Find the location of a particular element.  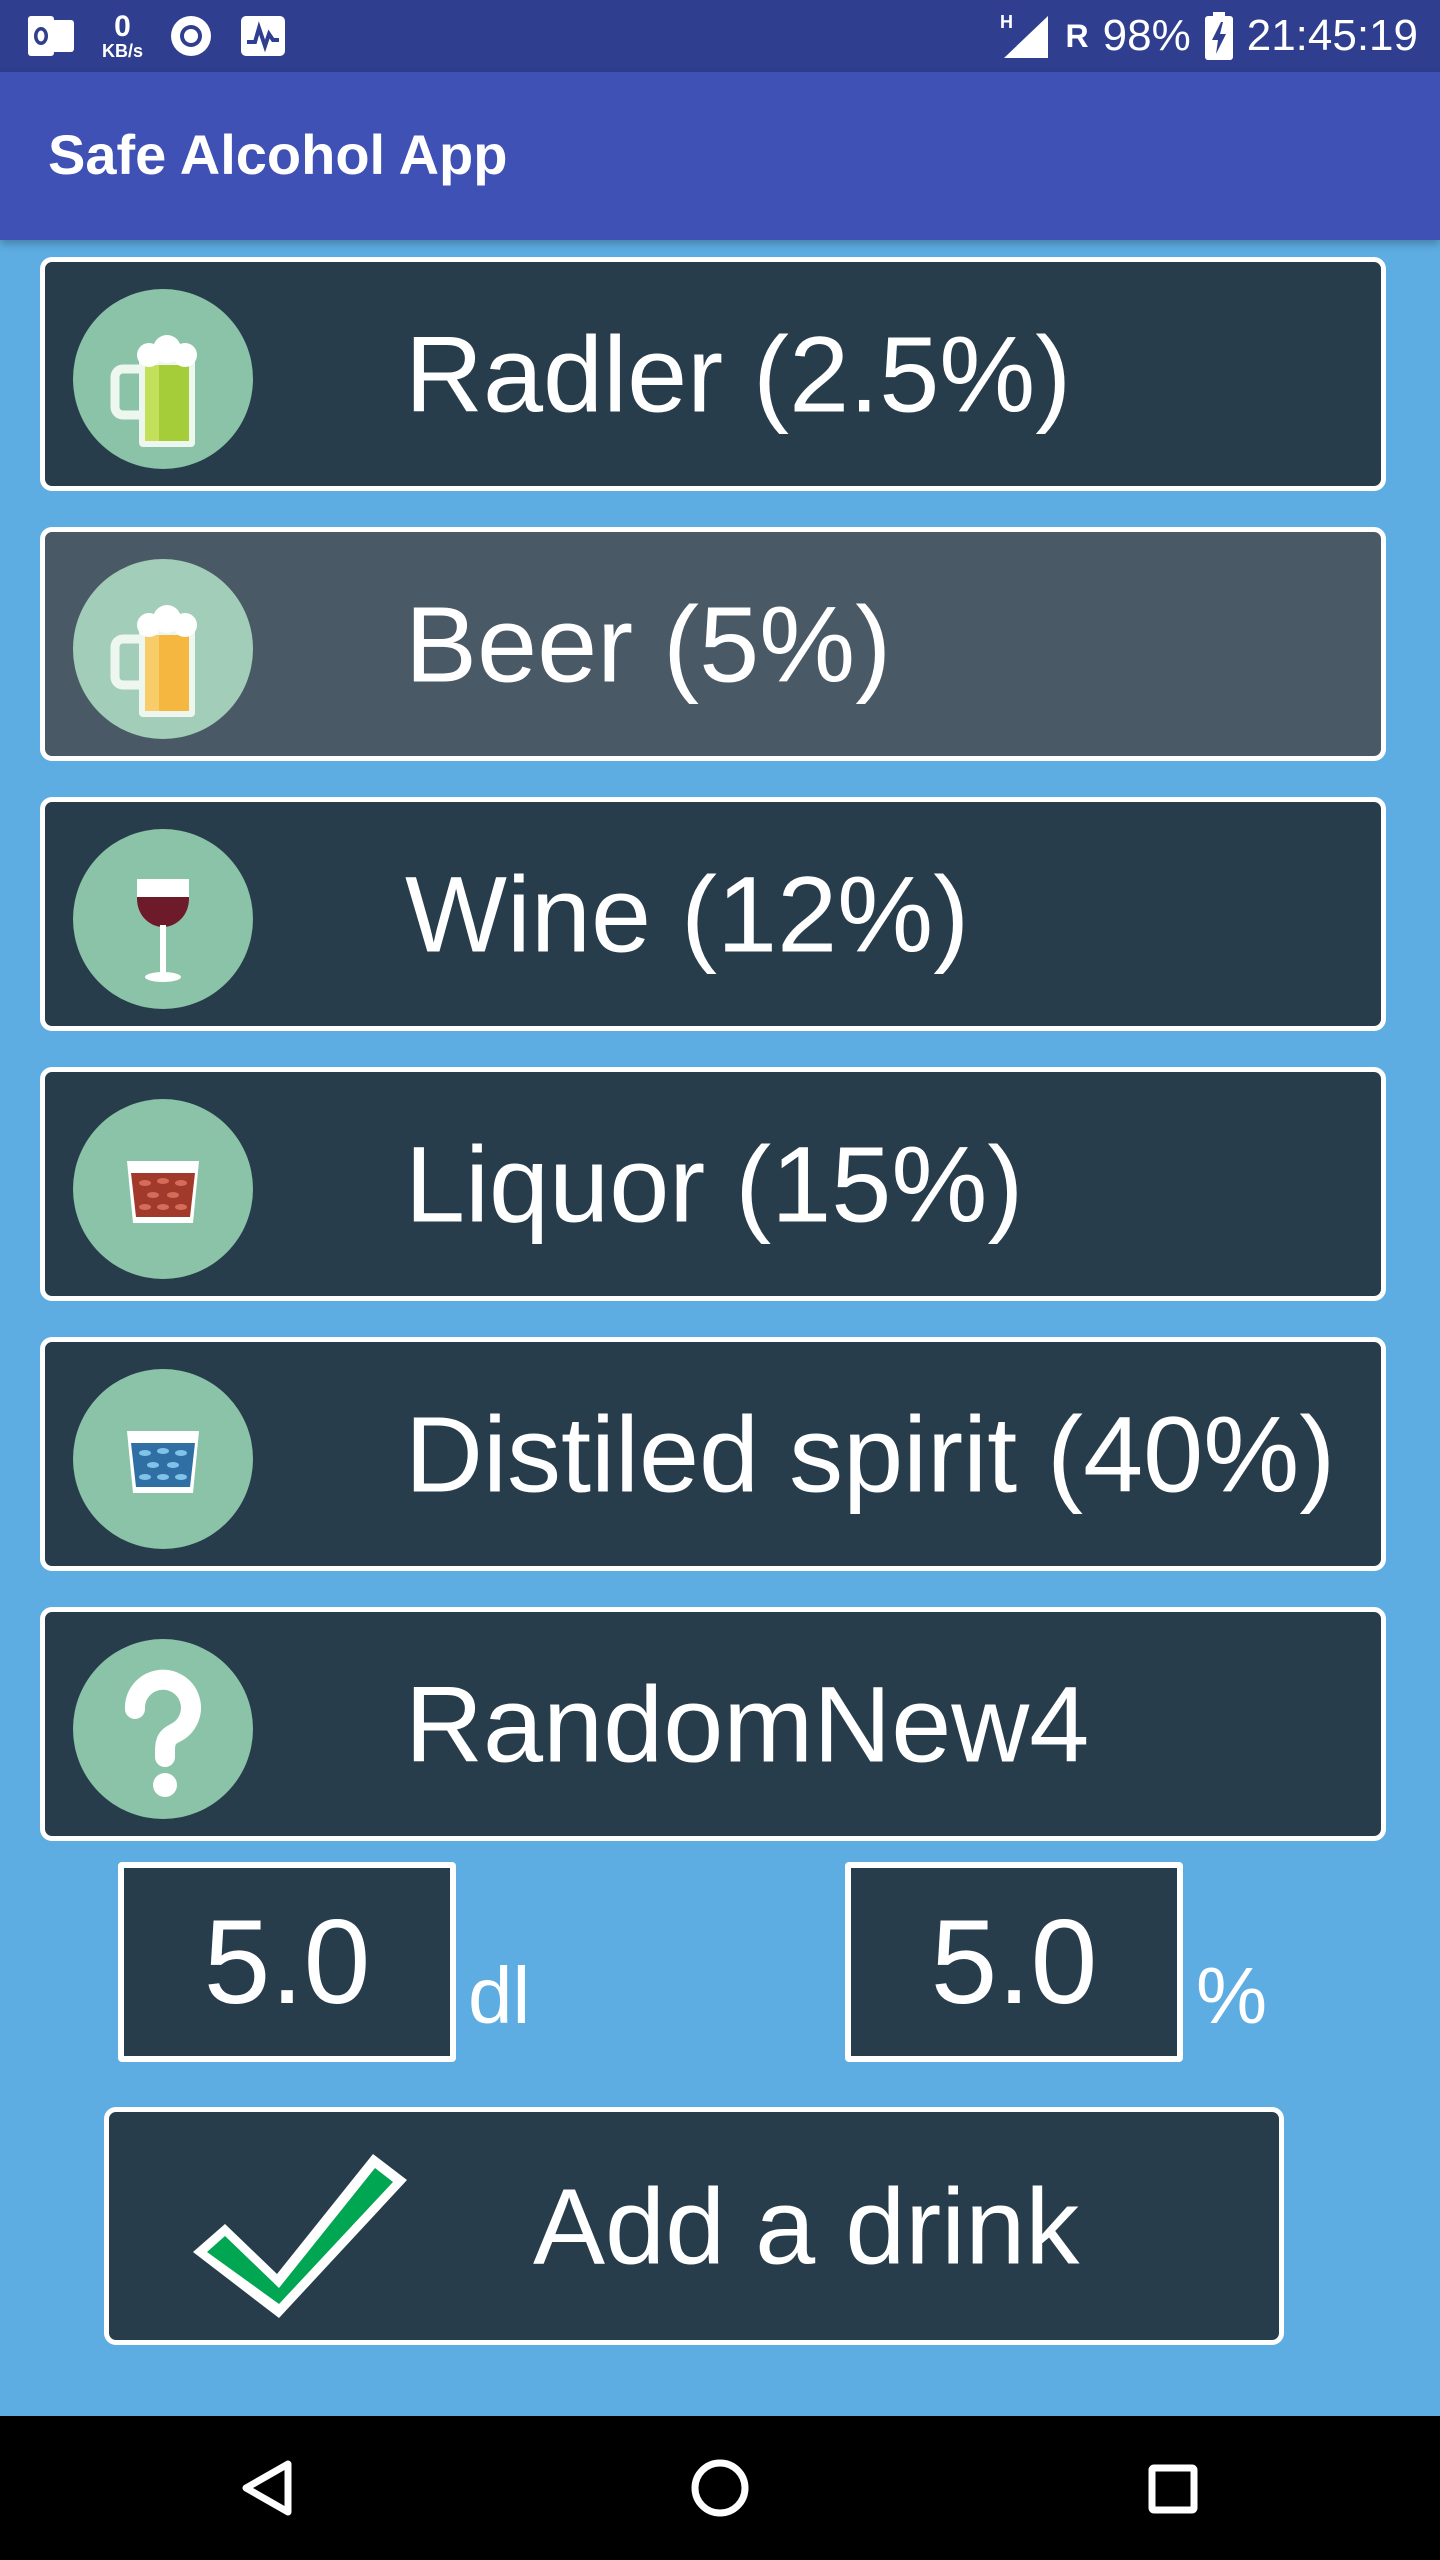

drink-option-custom: RandomNew4 is located at coordinates (713, 1724).